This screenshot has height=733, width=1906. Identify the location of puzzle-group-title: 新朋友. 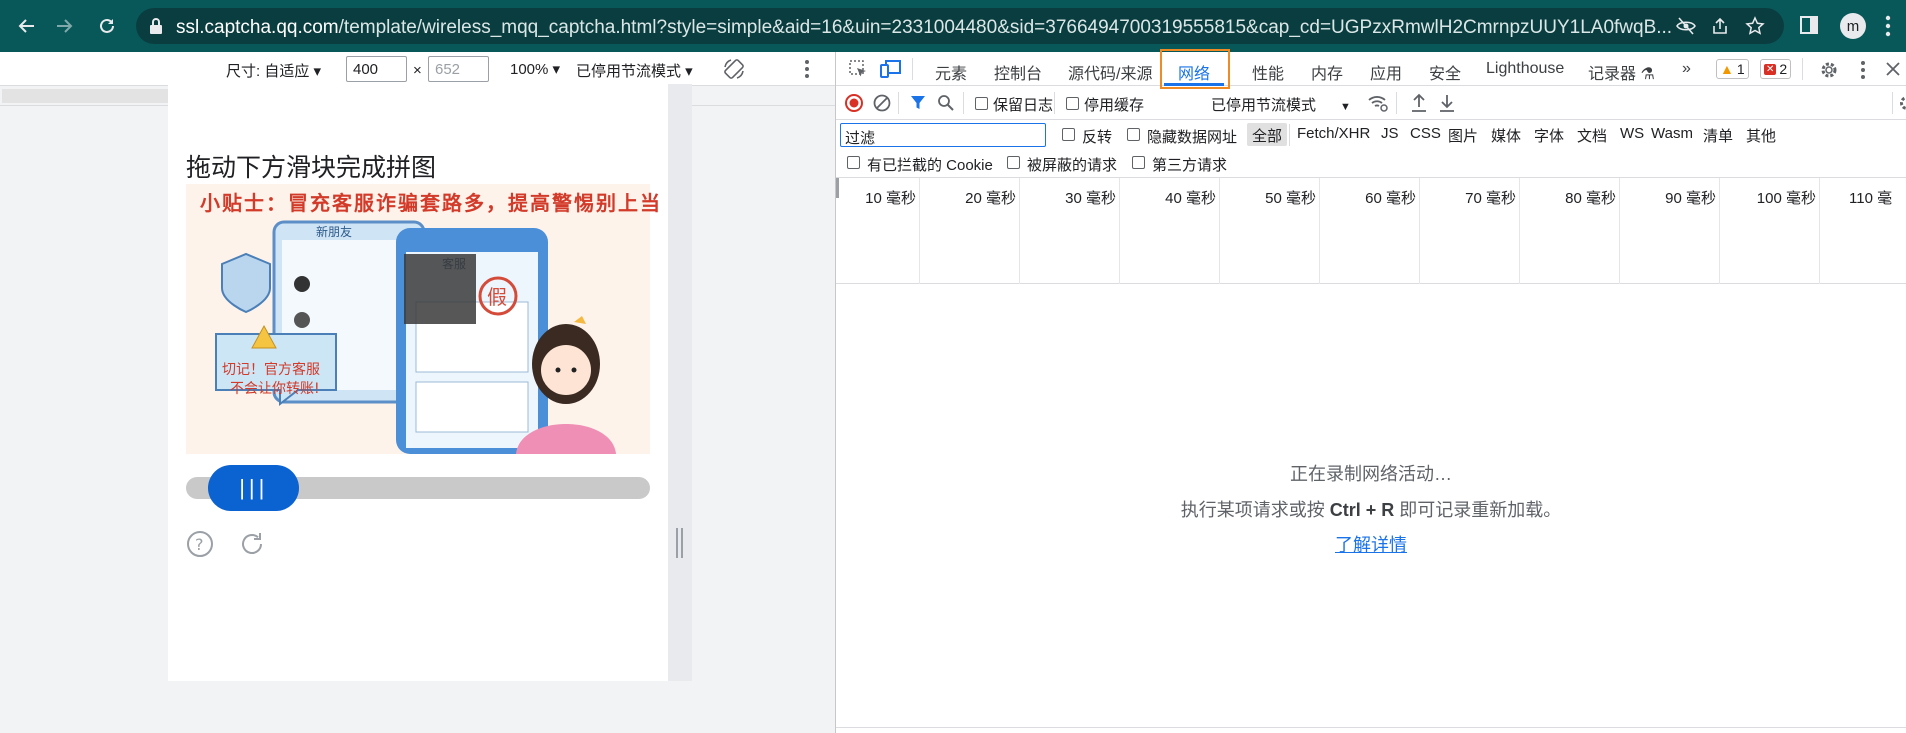
(334, 231).